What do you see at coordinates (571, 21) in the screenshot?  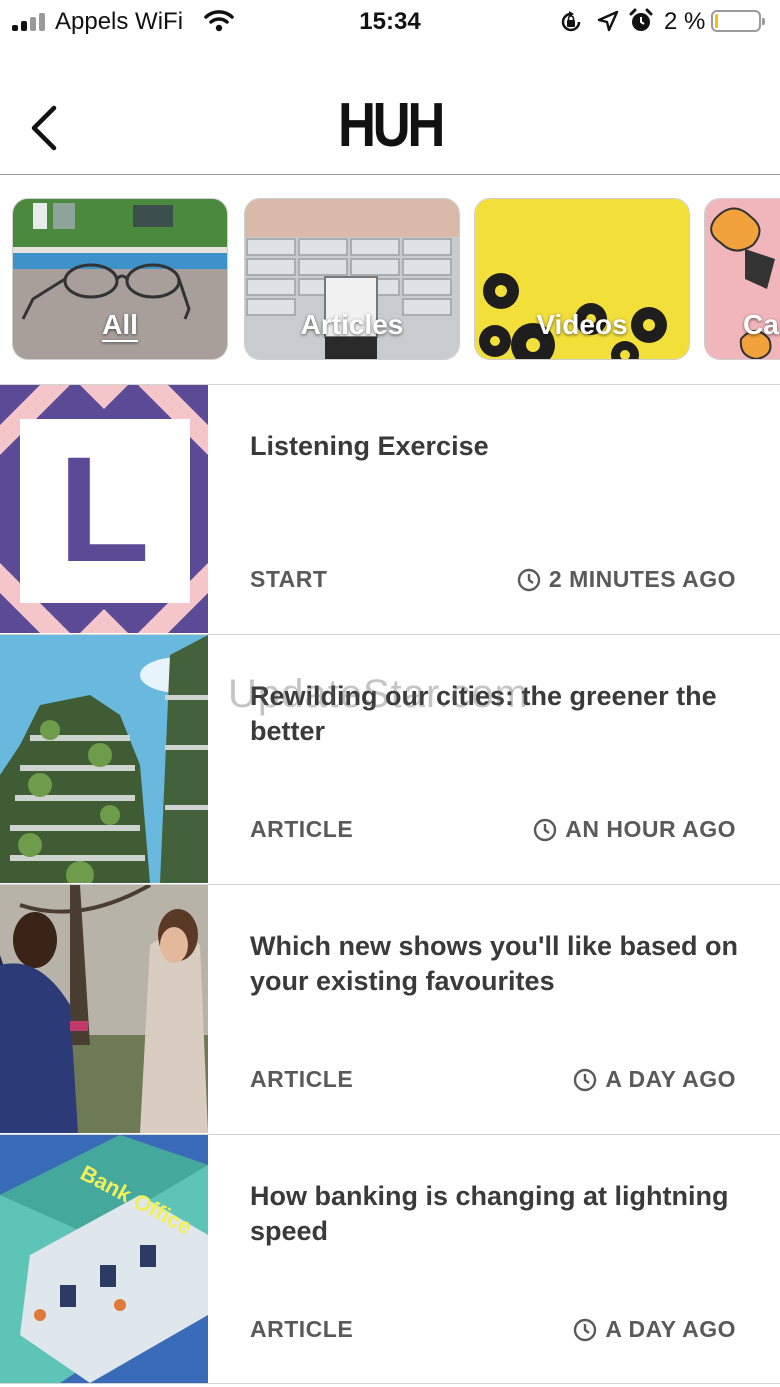 I see `rotation-lock-icon` at bounding box center [571, 21].